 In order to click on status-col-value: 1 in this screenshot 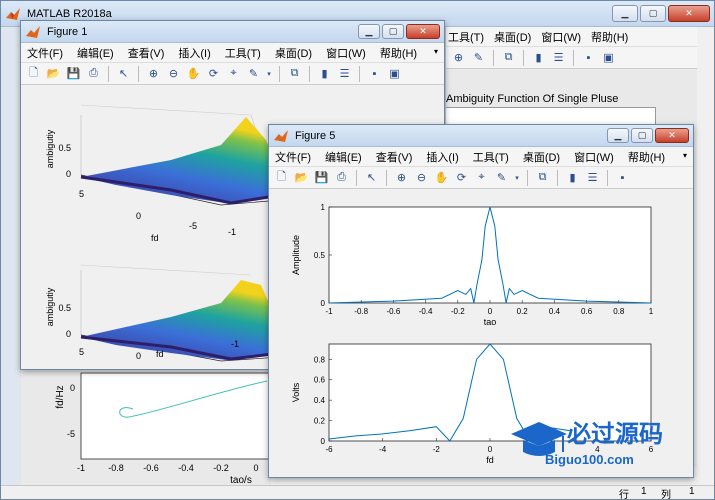, I will do `click(692, 491)`.